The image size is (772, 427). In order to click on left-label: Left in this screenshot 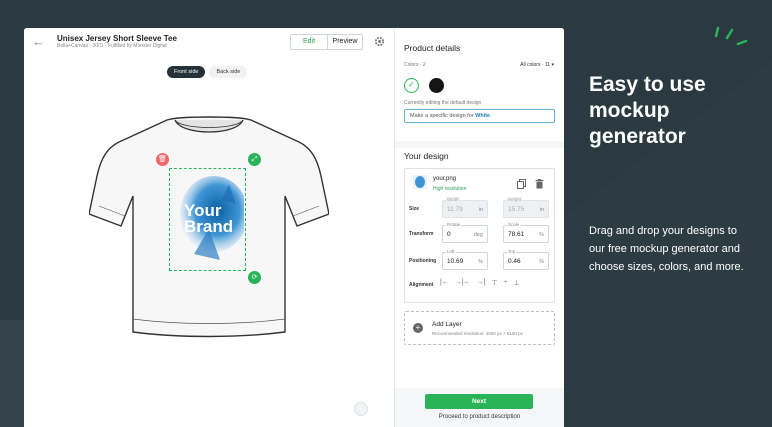, I will do `click(451, 251)`.